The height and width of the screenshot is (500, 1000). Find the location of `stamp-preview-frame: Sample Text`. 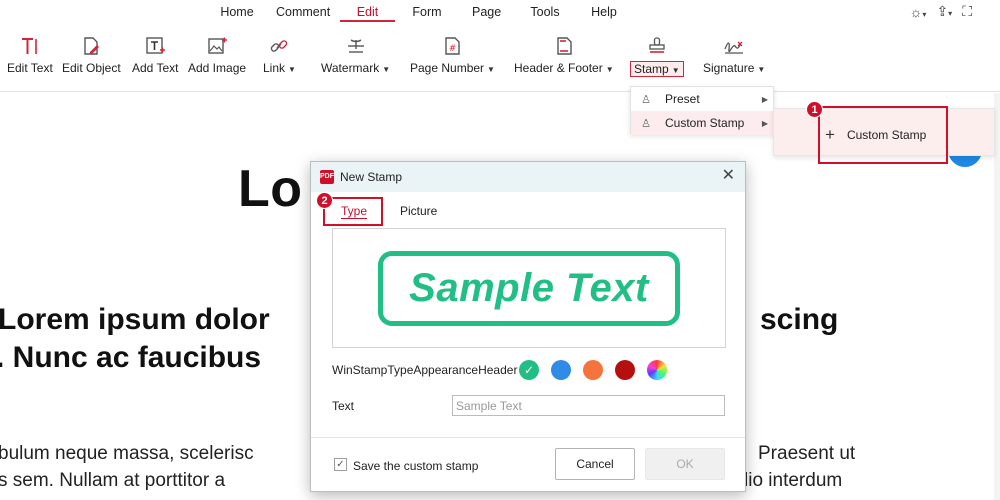

stamp-preview-frame: Sample Text is located at coordinates (529, 288).